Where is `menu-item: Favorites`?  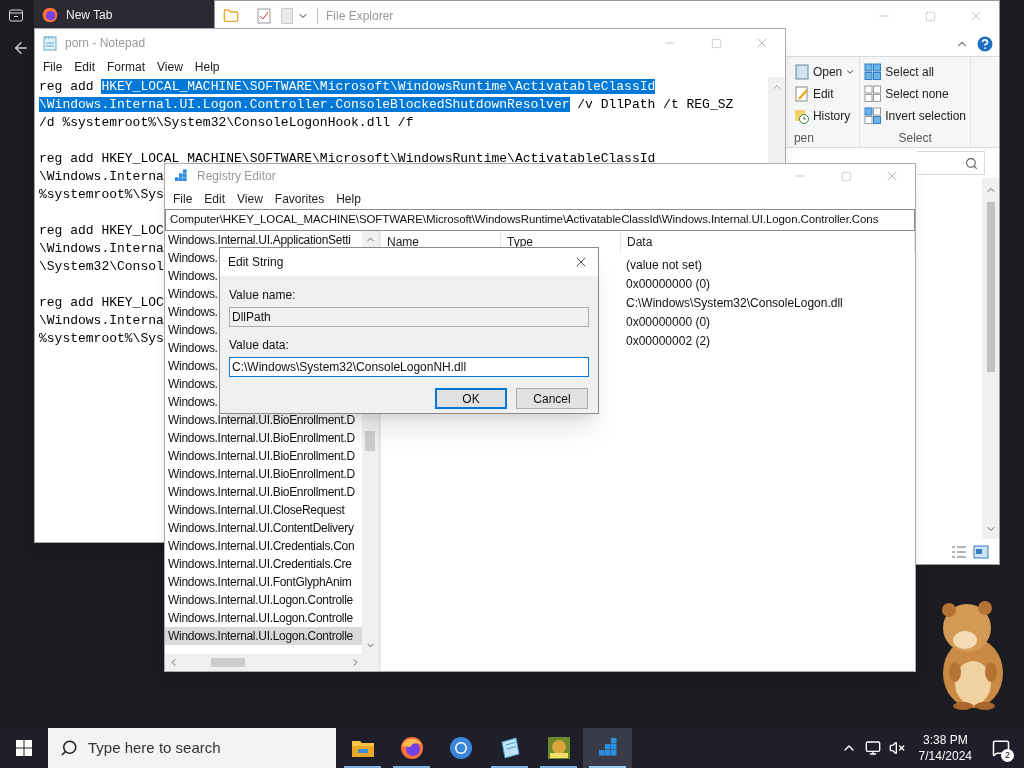 menu-item: Favorites is located at coordinates (299, 198).